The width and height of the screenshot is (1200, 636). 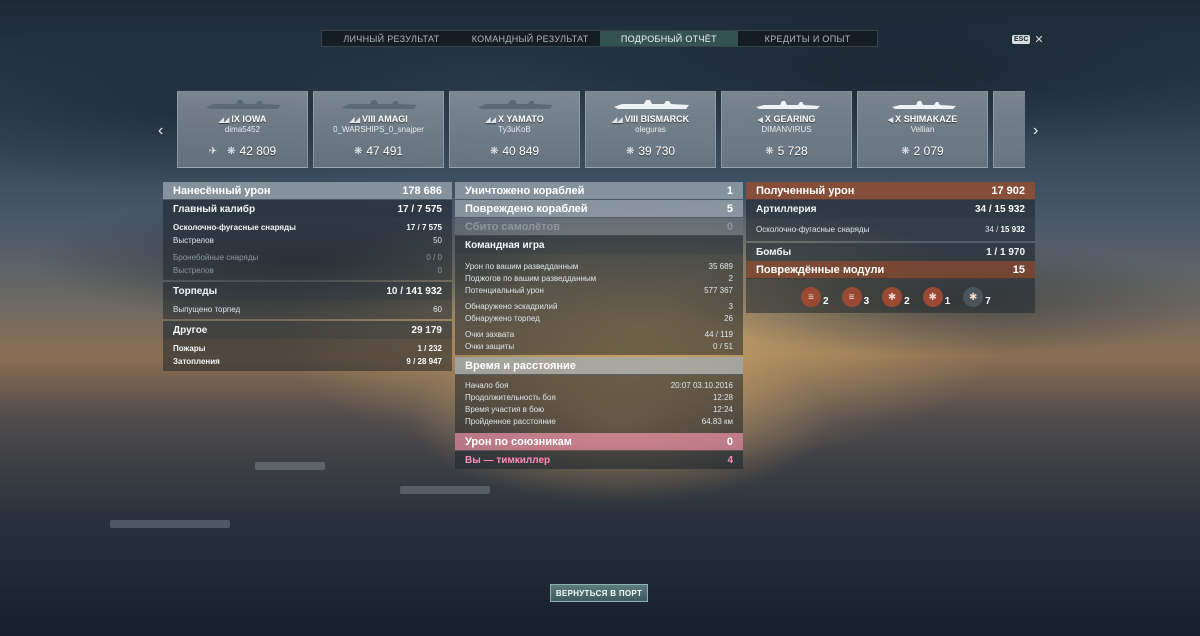 I want to click on ap-shells-row: Бронебойные снаряды 0 / 0, so click(x=307, y=257).